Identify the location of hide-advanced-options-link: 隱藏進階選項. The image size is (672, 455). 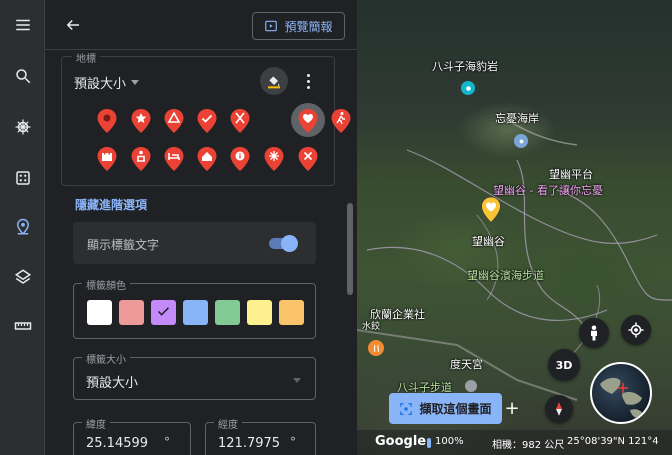
(111, 204).